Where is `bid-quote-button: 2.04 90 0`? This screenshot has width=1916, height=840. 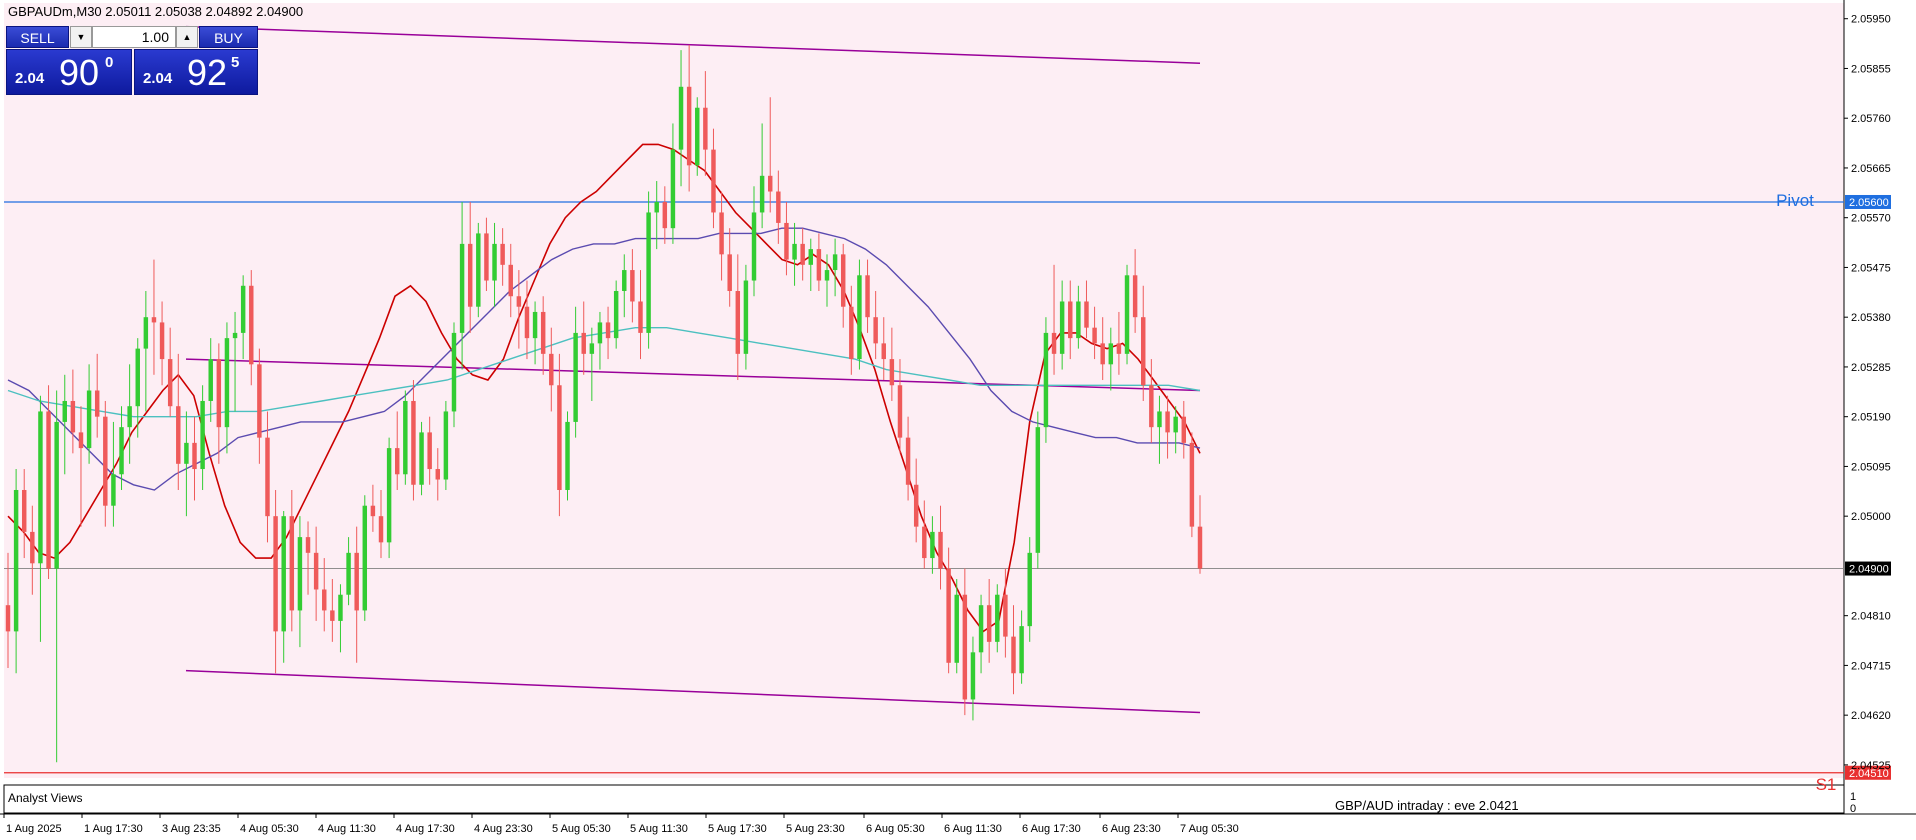 bid-quote-button: 2.04 90 0 is located at coordinates (69, 72).